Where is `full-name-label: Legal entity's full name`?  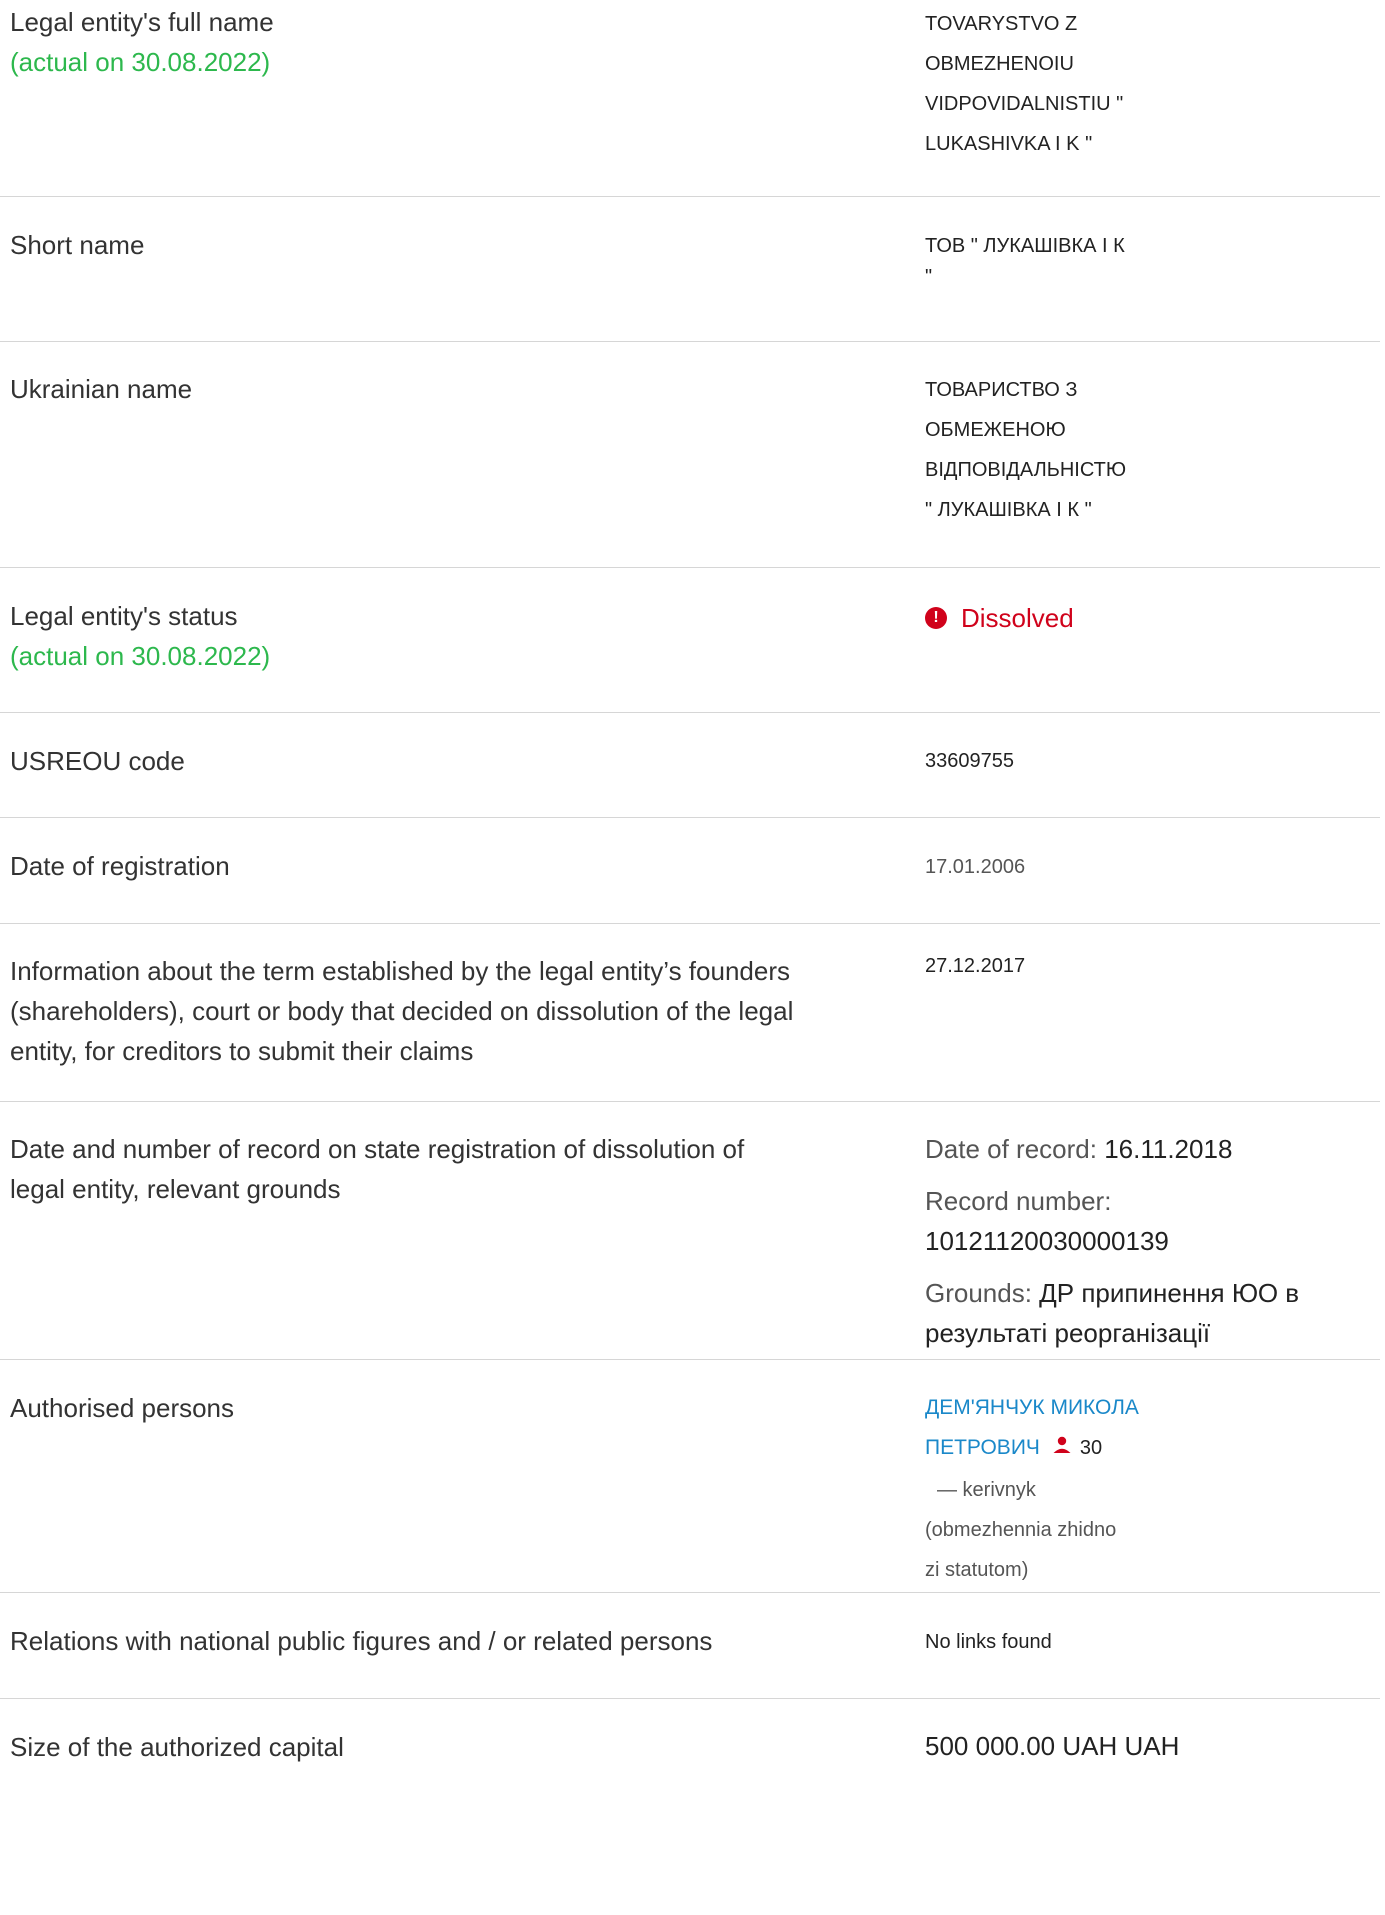 full-name-label: Legal entity's full name is located at coordinates (142, 22).